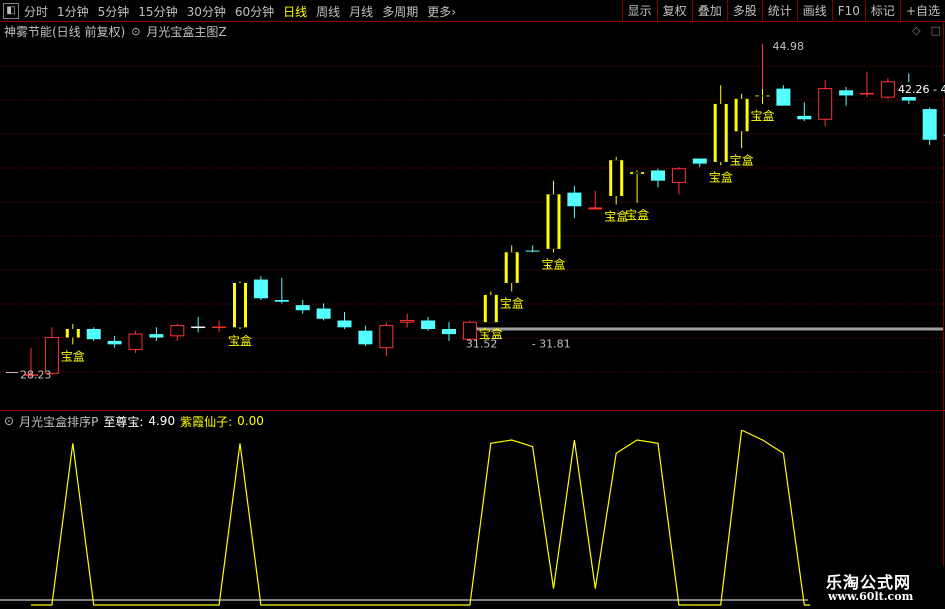 Image resolution: width=945 pixels, height=609 pixels. Describe the element at coordinates (789, 46) in the screenshot. I see `high-price-label: 44.98` at that location.